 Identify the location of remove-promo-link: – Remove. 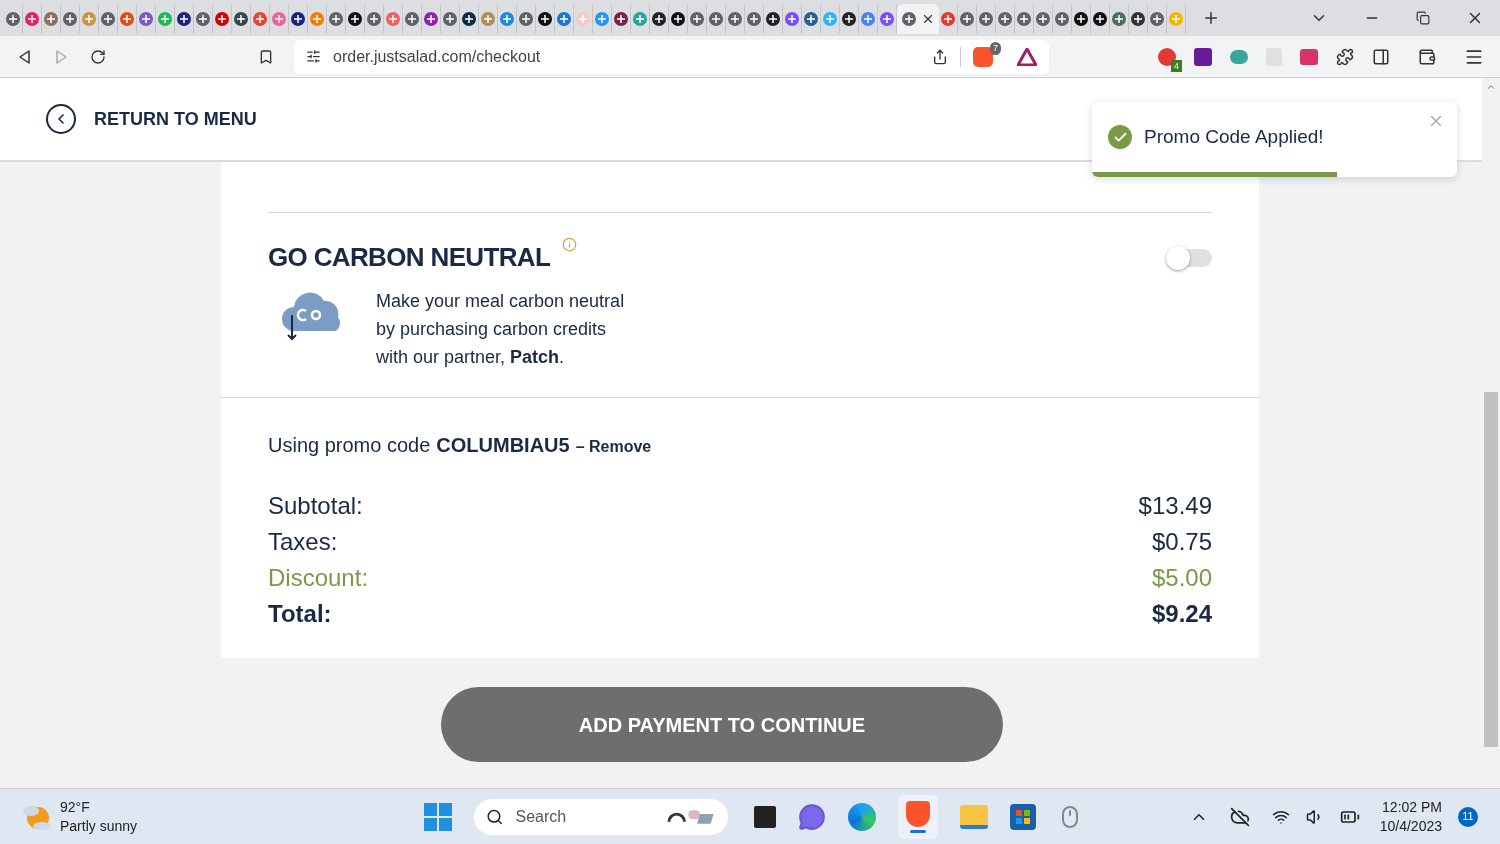
(613, 447).